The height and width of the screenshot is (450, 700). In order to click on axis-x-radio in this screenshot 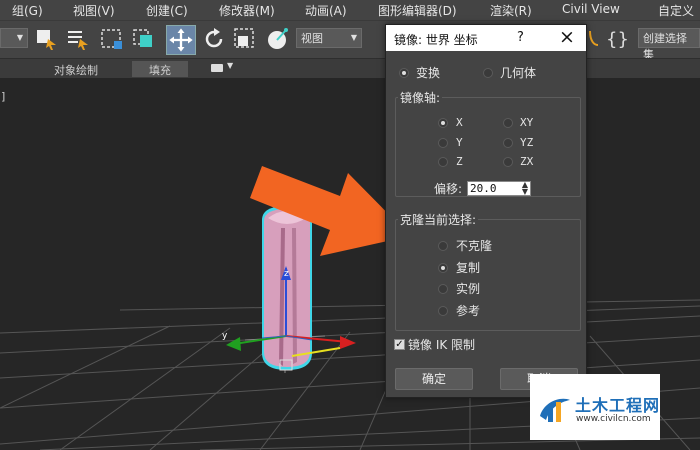, I will do `click(443, 123)`.